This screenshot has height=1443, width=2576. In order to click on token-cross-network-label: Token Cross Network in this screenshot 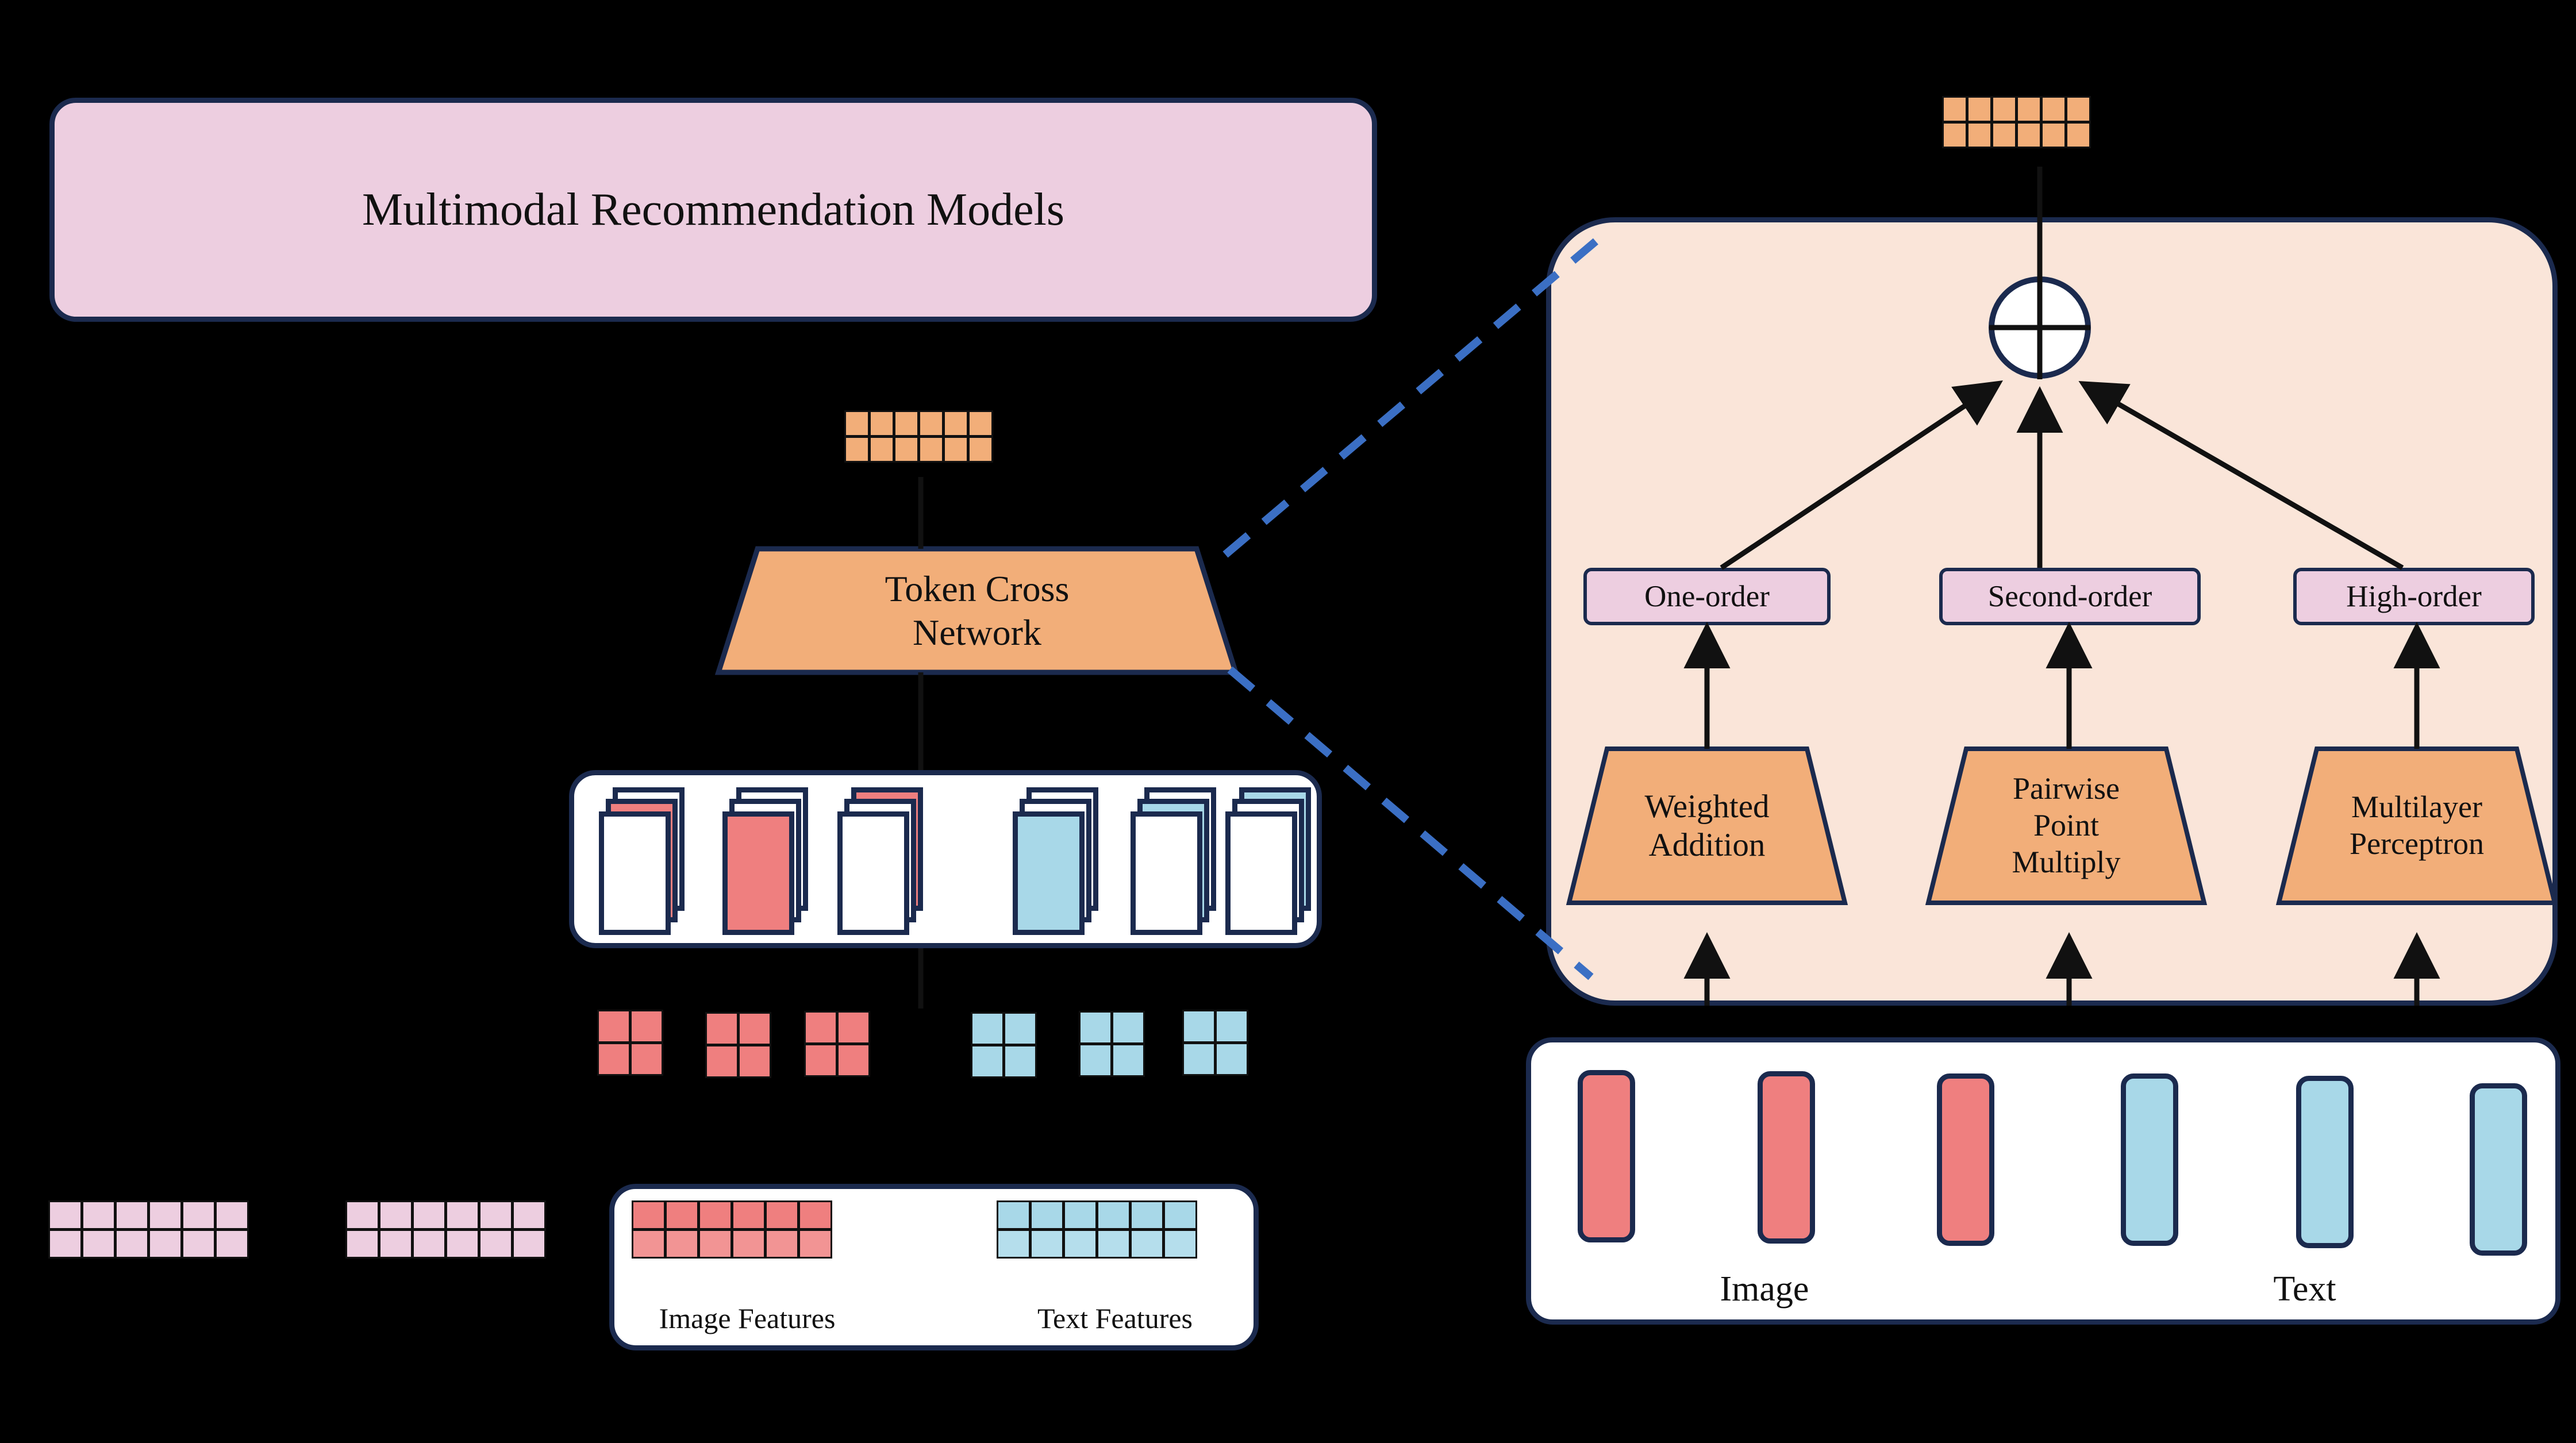, I will do `click(977, 610)`.